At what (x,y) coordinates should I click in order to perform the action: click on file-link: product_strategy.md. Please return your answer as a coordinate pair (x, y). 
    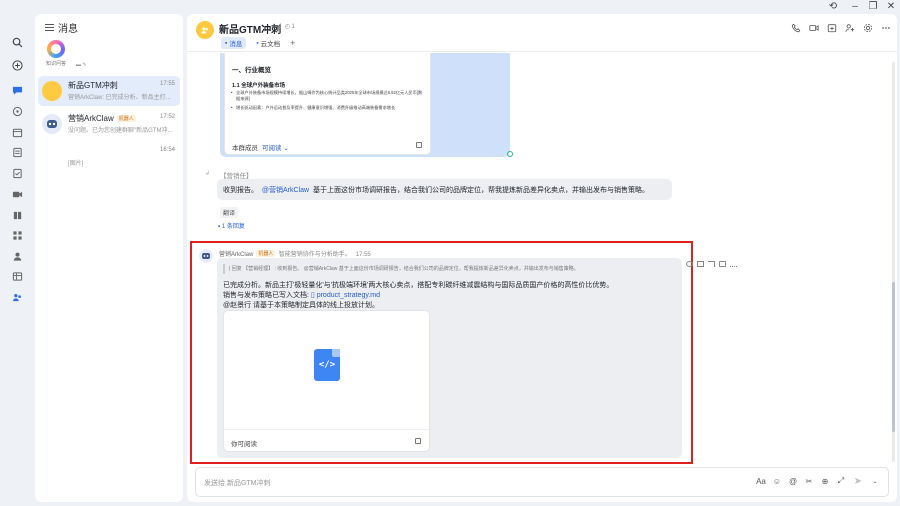
    Looking at the image, I should click on (348, 295).